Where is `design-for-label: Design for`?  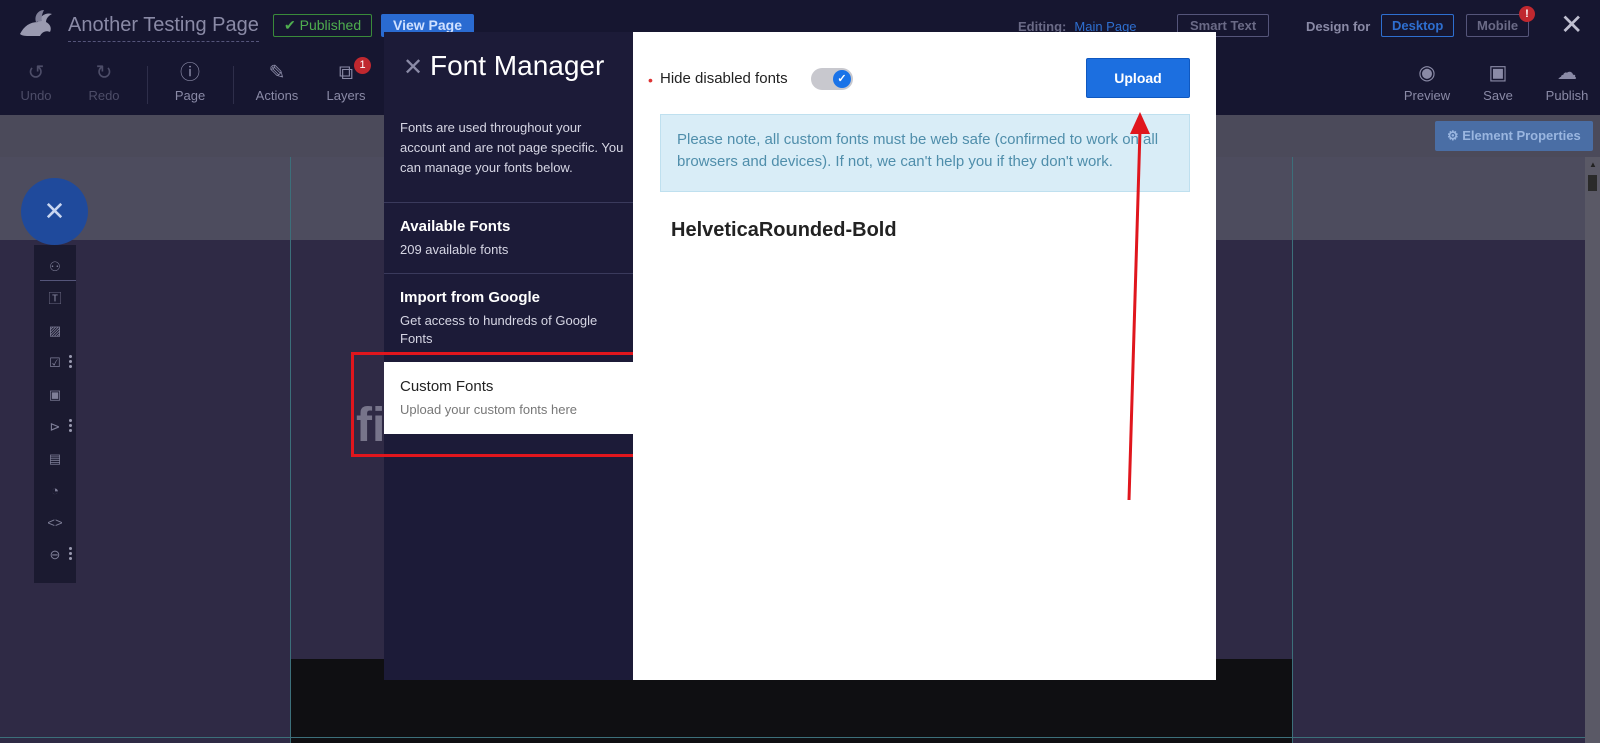
design-for-label: Design for is located at coordinates (1338, 26).